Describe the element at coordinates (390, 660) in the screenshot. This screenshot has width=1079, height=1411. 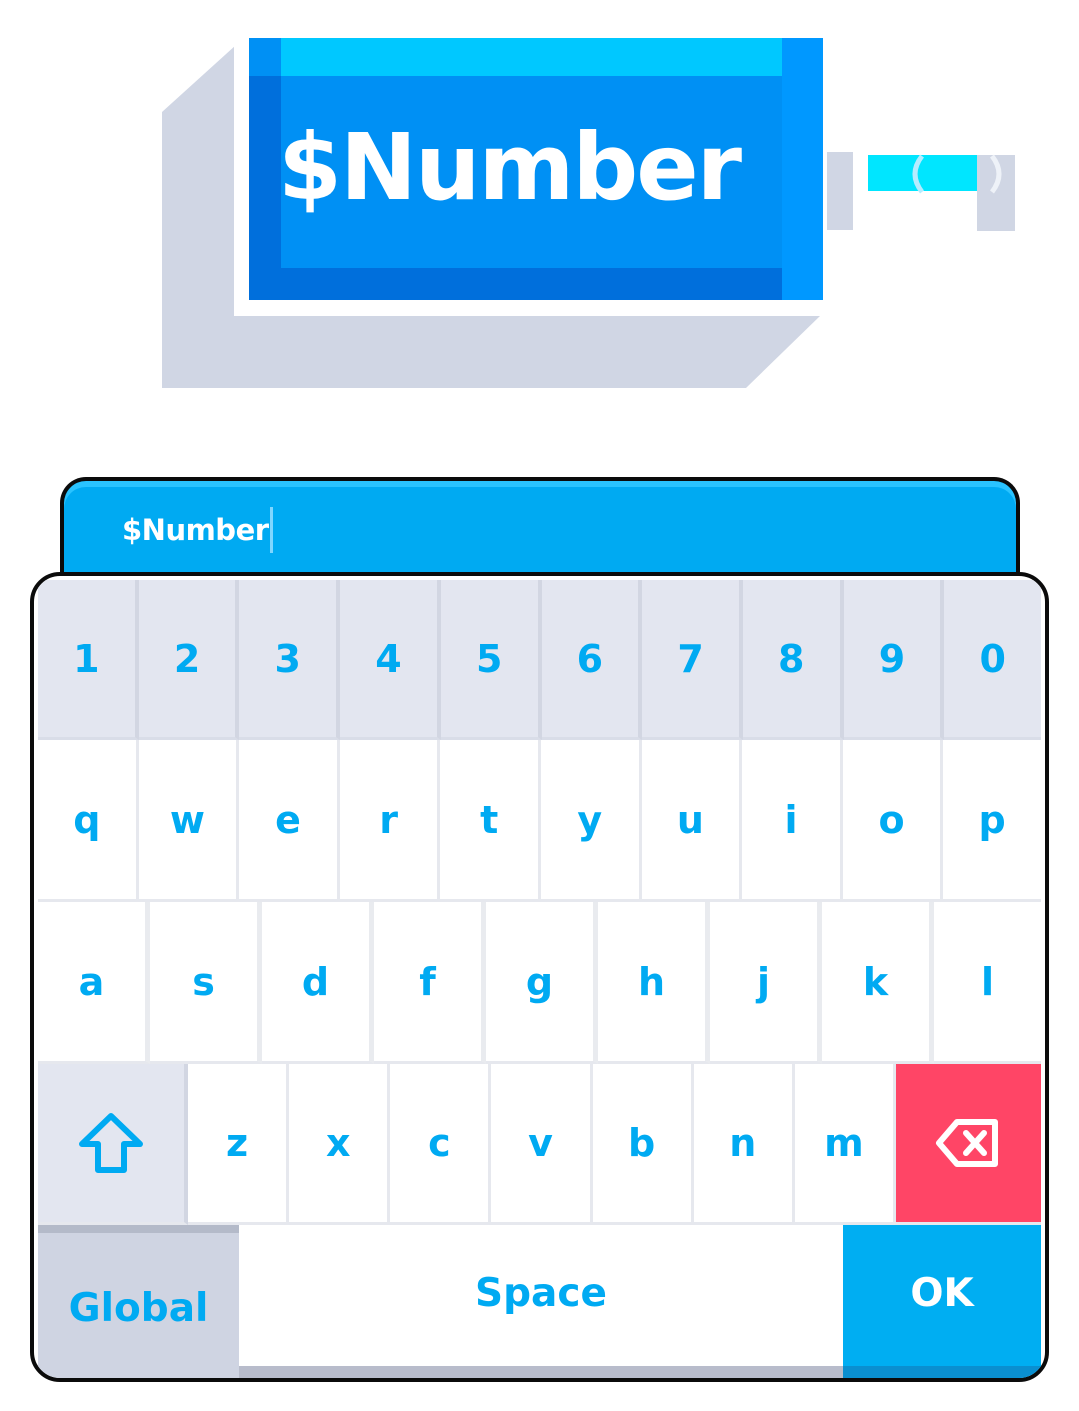
I see `key-4: 4` at that location.